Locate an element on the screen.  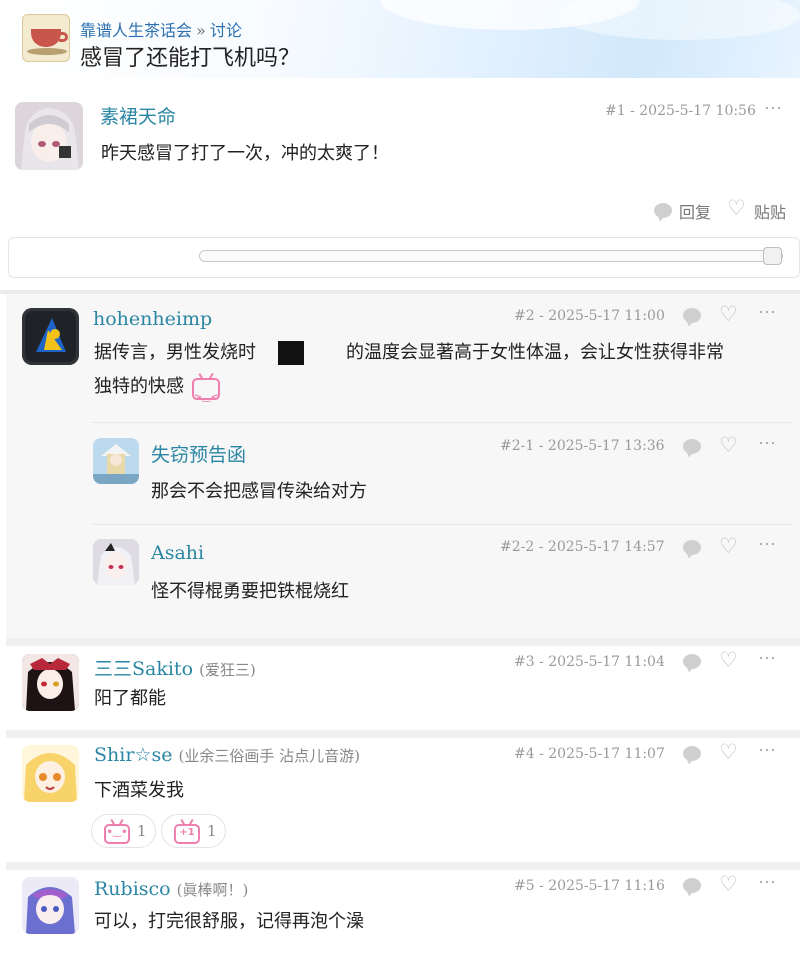
topic-header: 靠谱人生茶话会» 讨论 感冒了还能打飞机吗？ is located at coordinates (400, 39).